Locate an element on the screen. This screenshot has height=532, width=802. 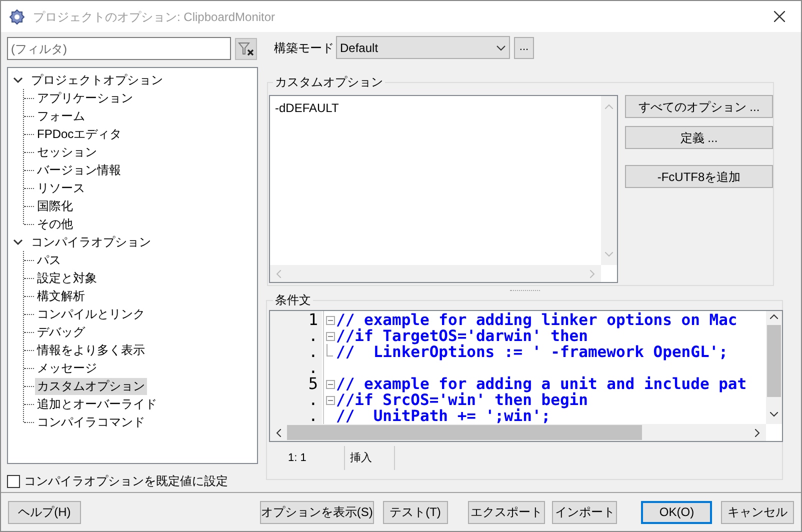
line-number: 5 is located at coordinates (313, 384).